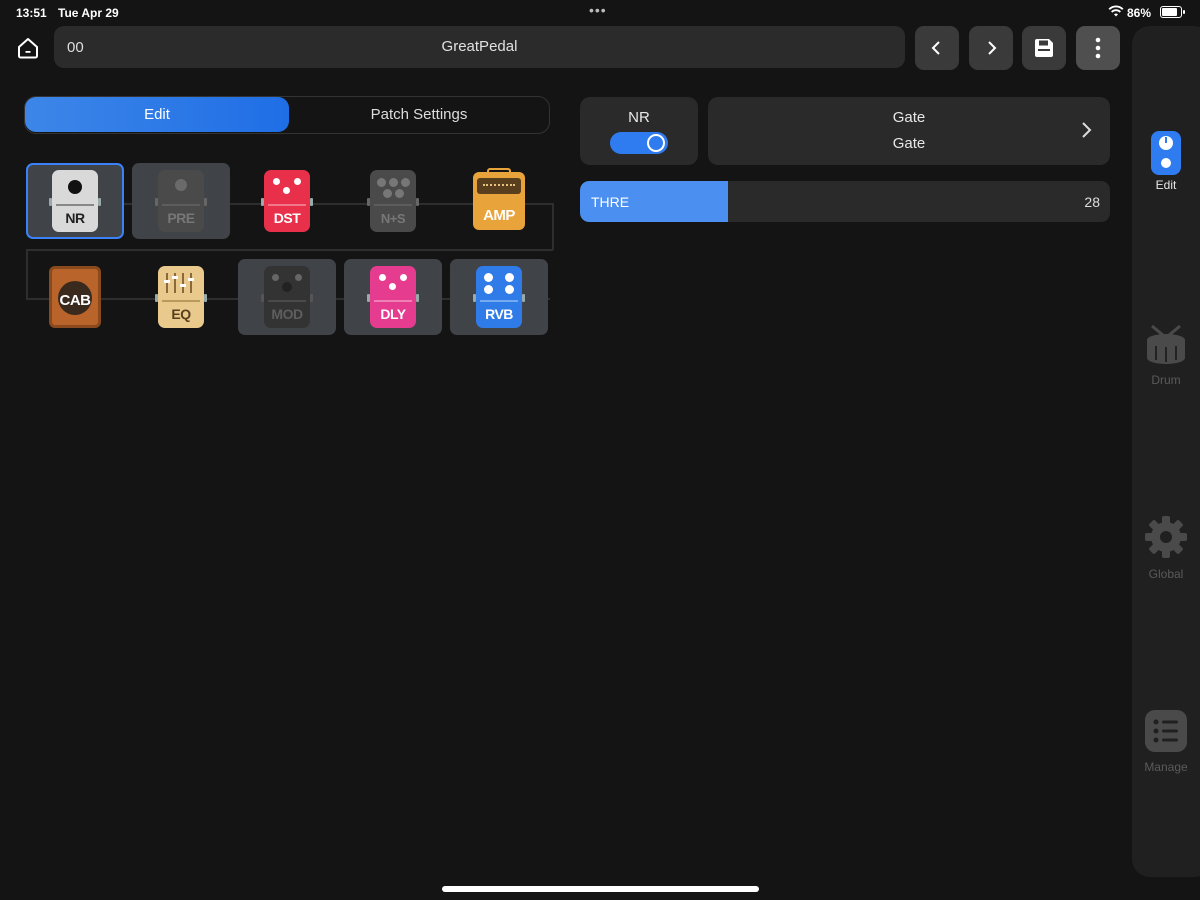 Image resolution: width=1200 pixels, height=900 pixels. Describe the element at coordinates (845, 201) in the screenshot. I see `threshold-slider: THRE 28` at that location.